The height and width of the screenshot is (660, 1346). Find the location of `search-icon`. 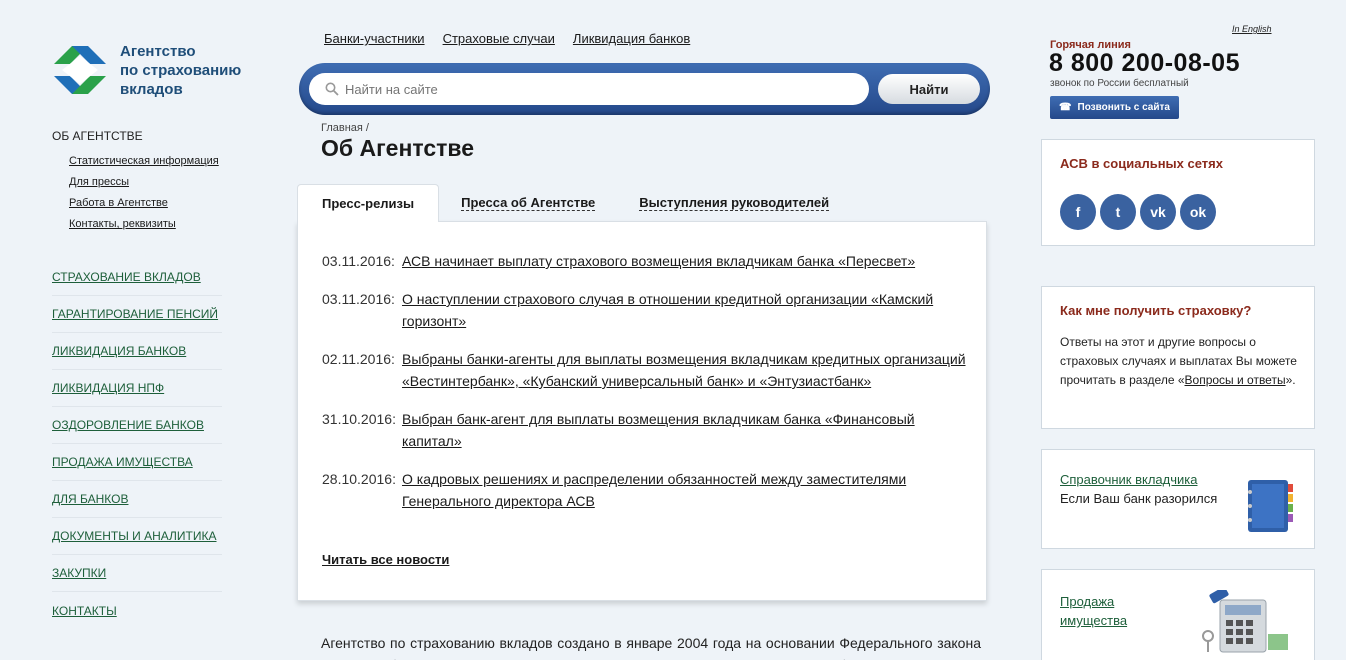

search-icon is located at coordinates (332, 89).